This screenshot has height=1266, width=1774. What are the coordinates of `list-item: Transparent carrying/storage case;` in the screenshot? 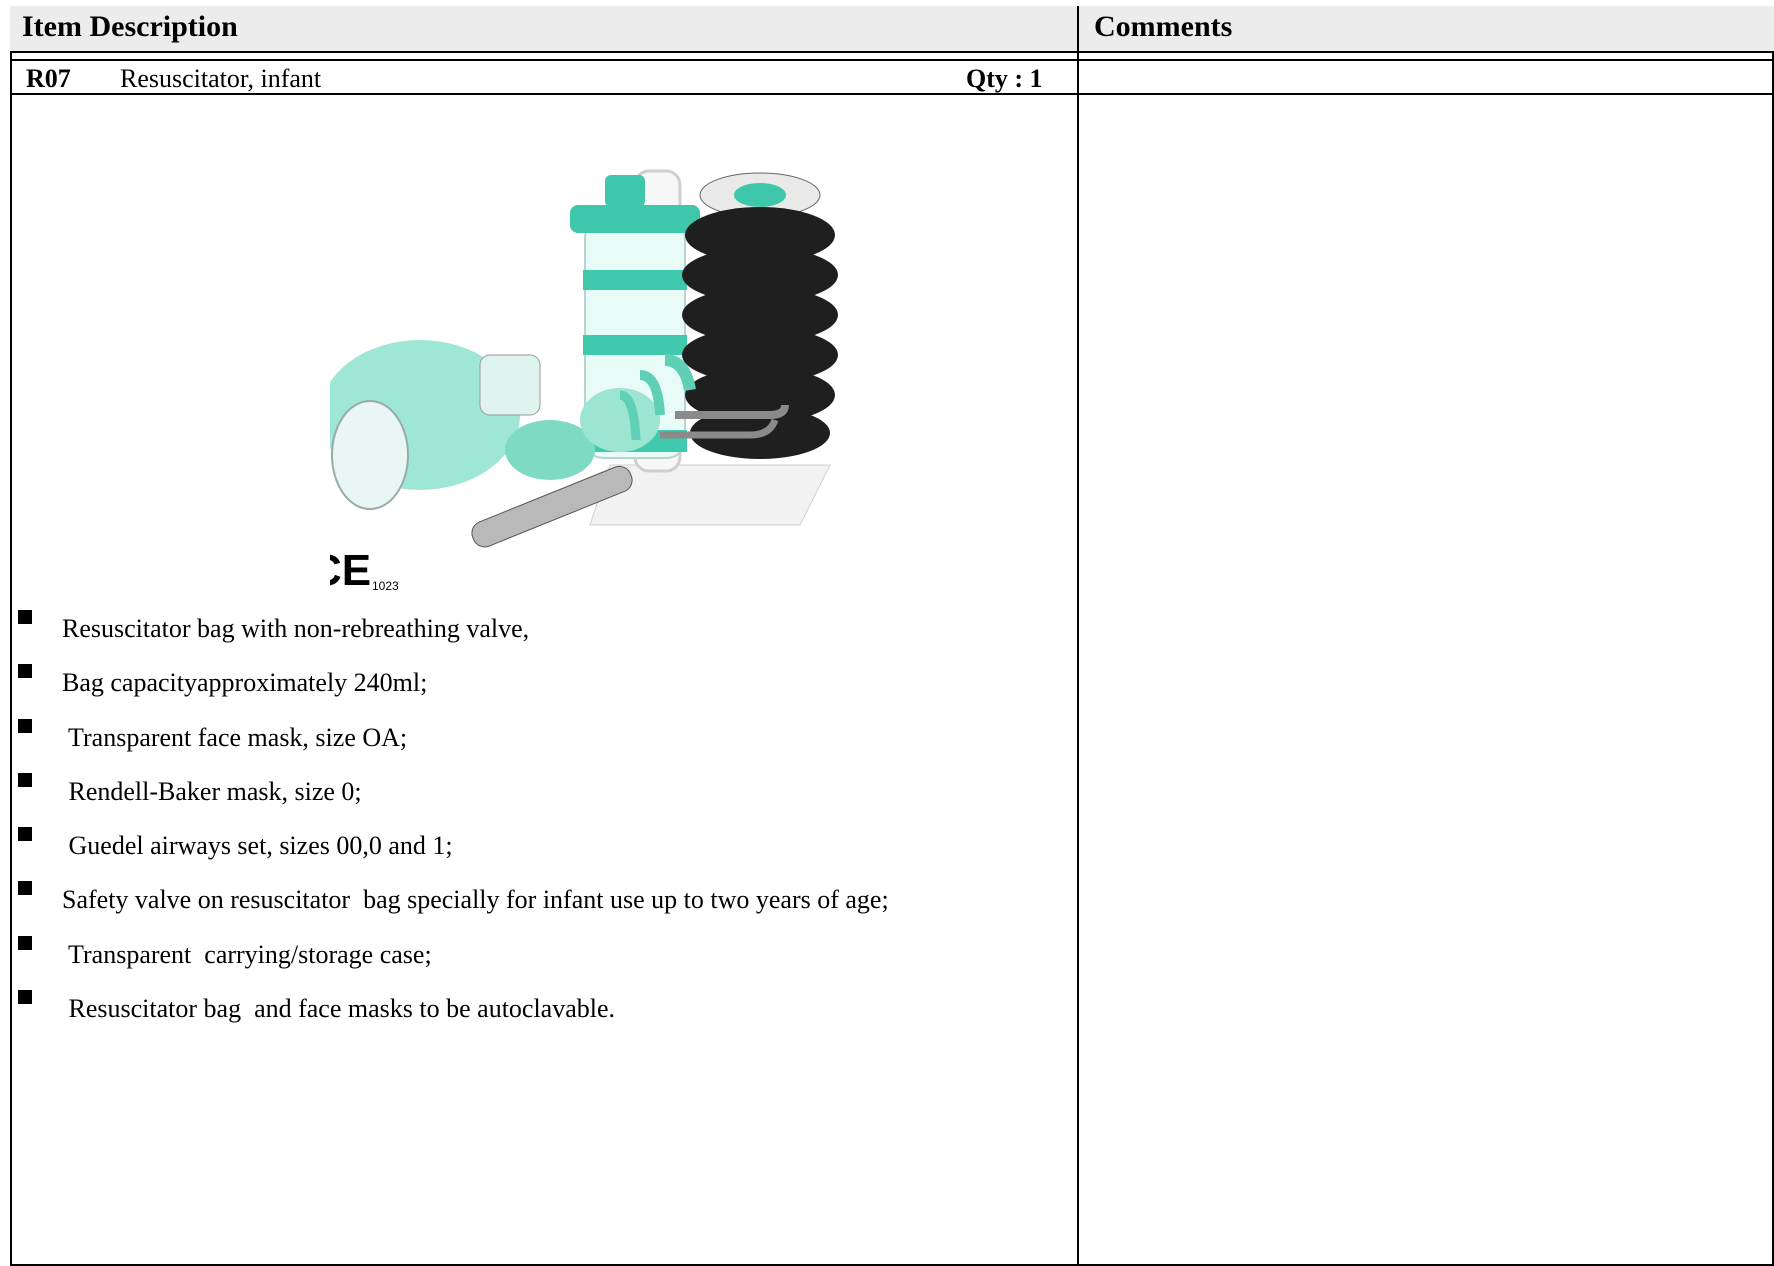 It's located at (538, 961).